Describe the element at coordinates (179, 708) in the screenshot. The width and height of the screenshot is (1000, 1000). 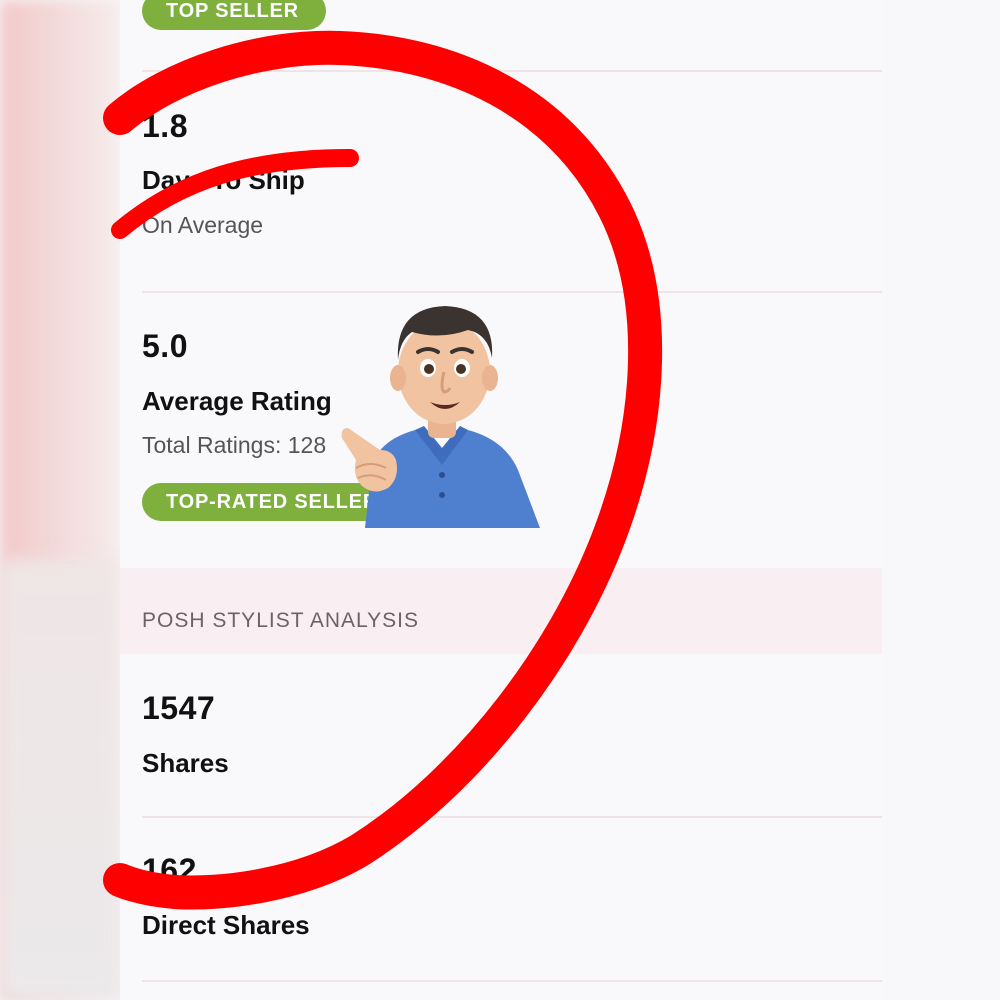
I see `shares-value: 1547` at that location.